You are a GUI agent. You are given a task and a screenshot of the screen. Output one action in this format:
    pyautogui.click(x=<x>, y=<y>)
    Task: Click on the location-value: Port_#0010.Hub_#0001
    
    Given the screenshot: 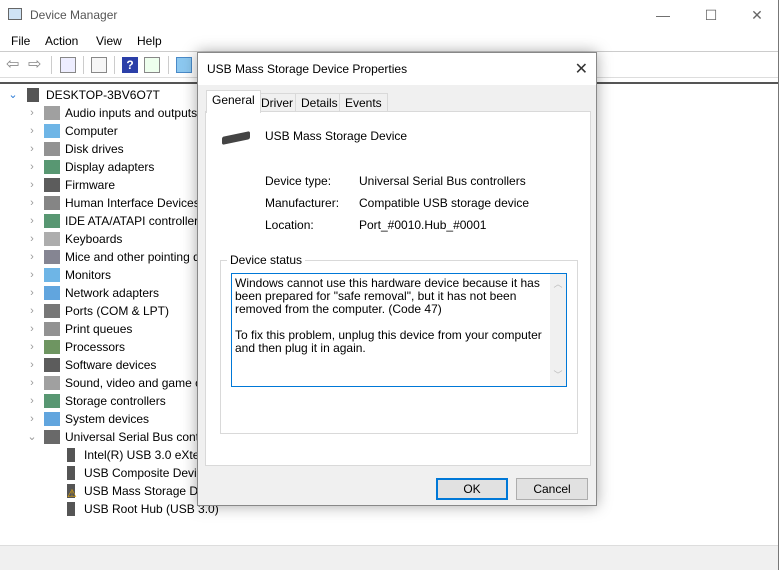 What is the action you would take?
    pyautogui.click(x=423, y=225)
    